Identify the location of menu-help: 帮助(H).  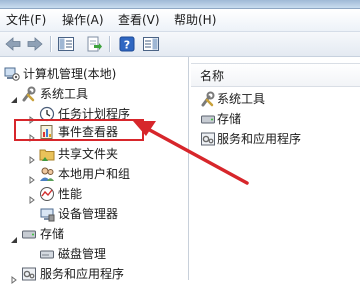
(195, 20).